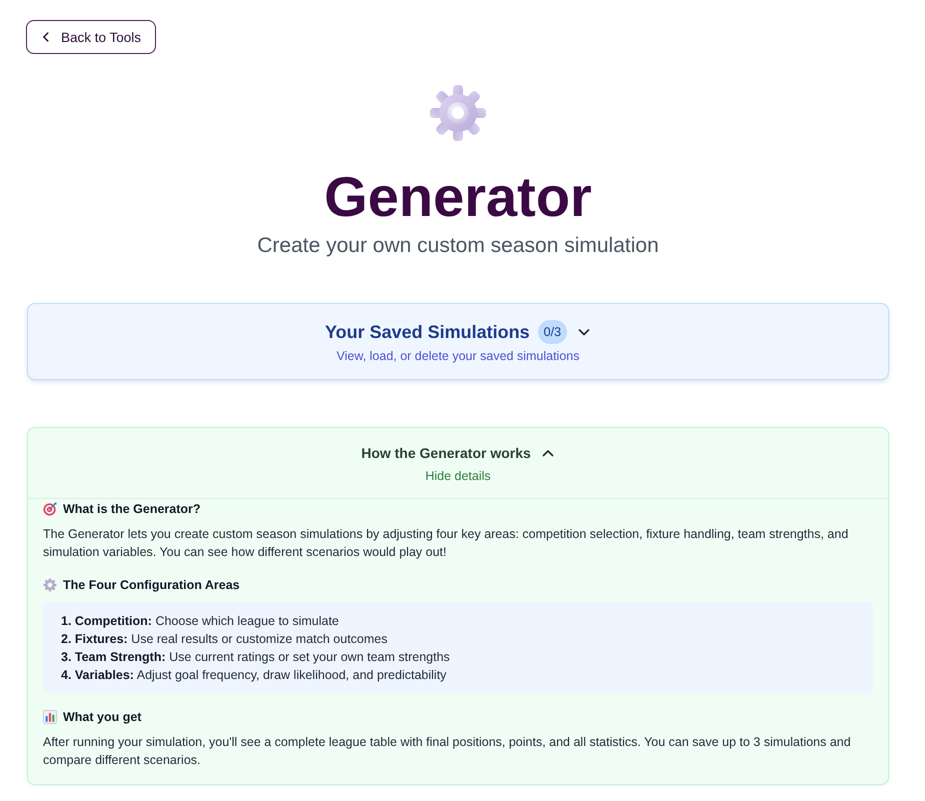  I want to click on back-button: Back to Tools, so click(91, 37).